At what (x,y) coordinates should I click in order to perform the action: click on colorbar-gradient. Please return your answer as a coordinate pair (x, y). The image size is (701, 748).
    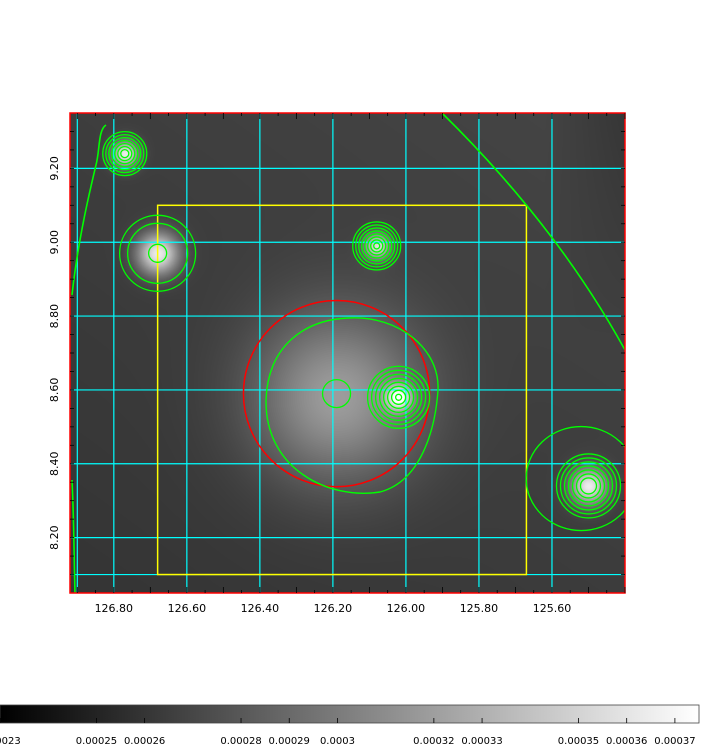
    Looking at the image, I should click on (350, 714).